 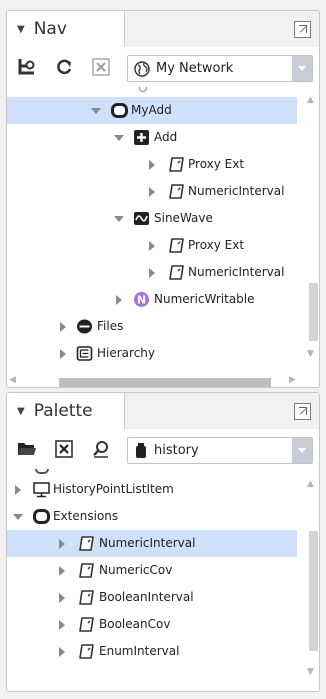 I want to click on tree-row: NumericCov, so click(x=152, y=570).